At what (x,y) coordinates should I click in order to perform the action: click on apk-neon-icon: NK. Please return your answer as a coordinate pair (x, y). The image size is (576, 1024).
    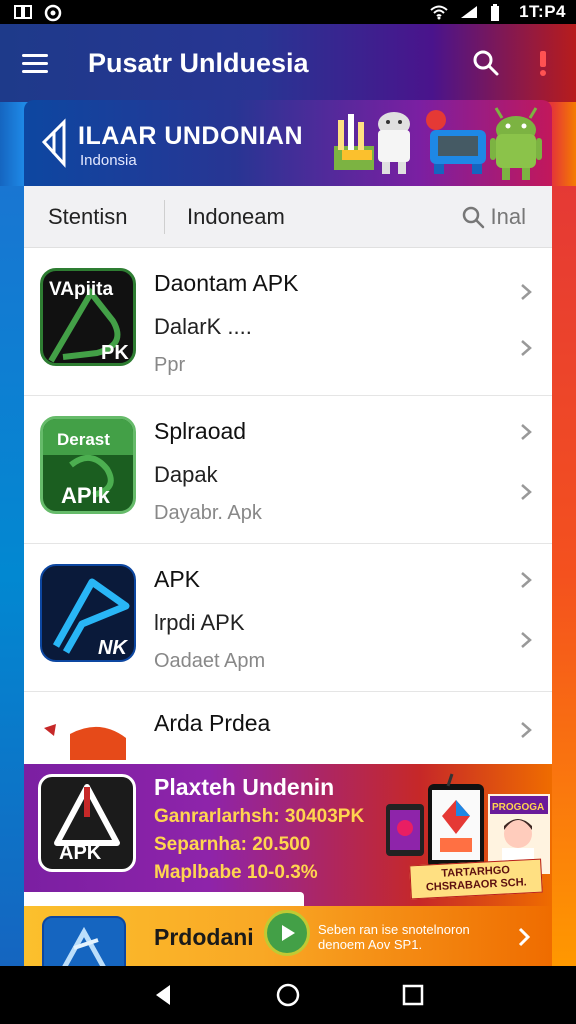
    Looking at the image, I should click on (88, 613).